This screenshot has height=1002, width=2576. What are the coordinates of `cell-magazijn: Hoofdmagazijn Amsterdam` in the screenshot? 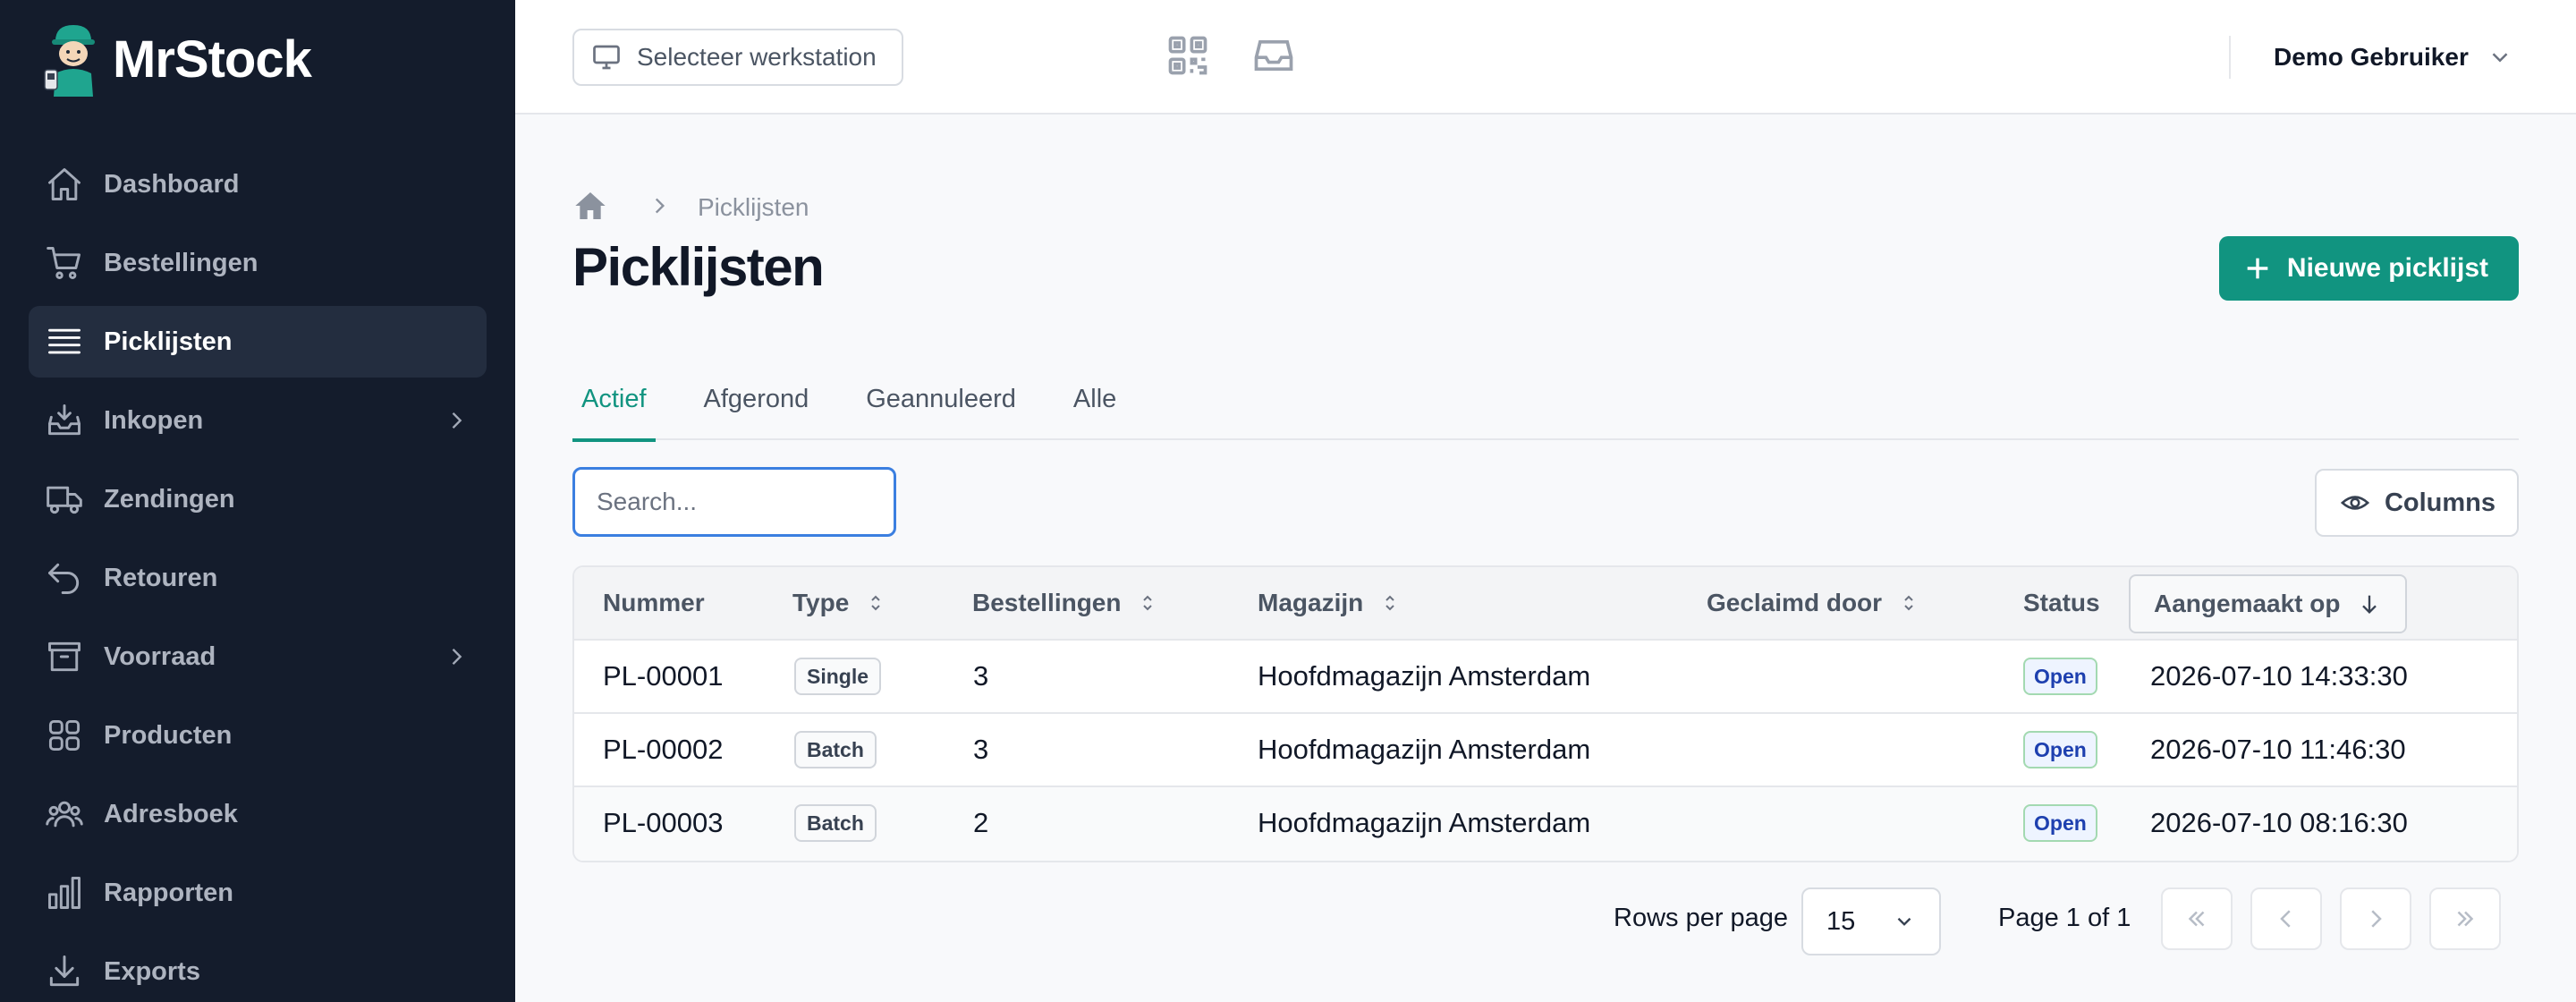 It's located at (1424, 676).